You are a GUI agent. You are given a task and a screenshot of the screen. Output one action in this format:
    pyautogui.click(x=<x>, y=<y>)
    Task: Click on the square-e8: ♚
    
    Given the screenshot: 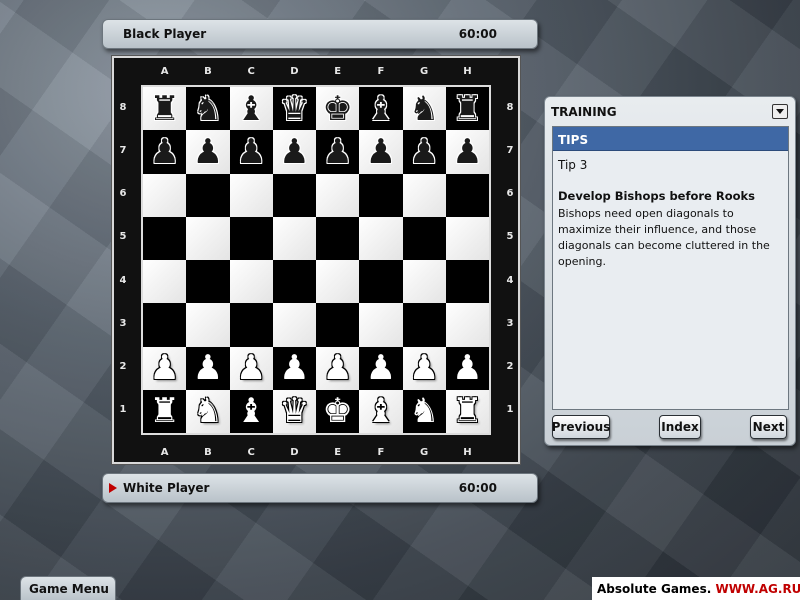 What is the action you would take?
    pyautogui.click(x=338, y=109)
    